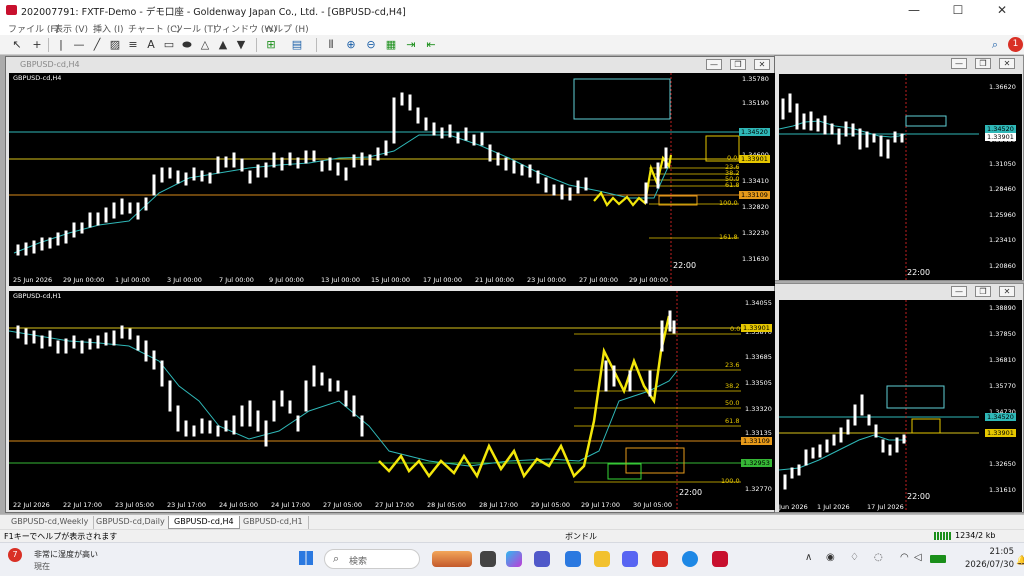  What do you see at coordinates (728, 203) in the screenshot?
I see `fib-level-label: 100.0` at bounding box center [728, 203].